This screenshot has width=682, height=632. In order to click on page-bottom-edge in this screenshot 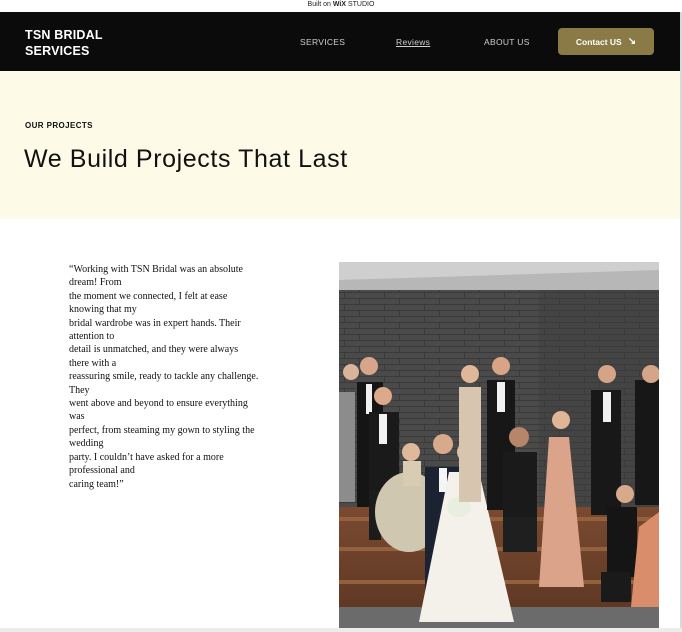, I will do `click(341, 630)`.